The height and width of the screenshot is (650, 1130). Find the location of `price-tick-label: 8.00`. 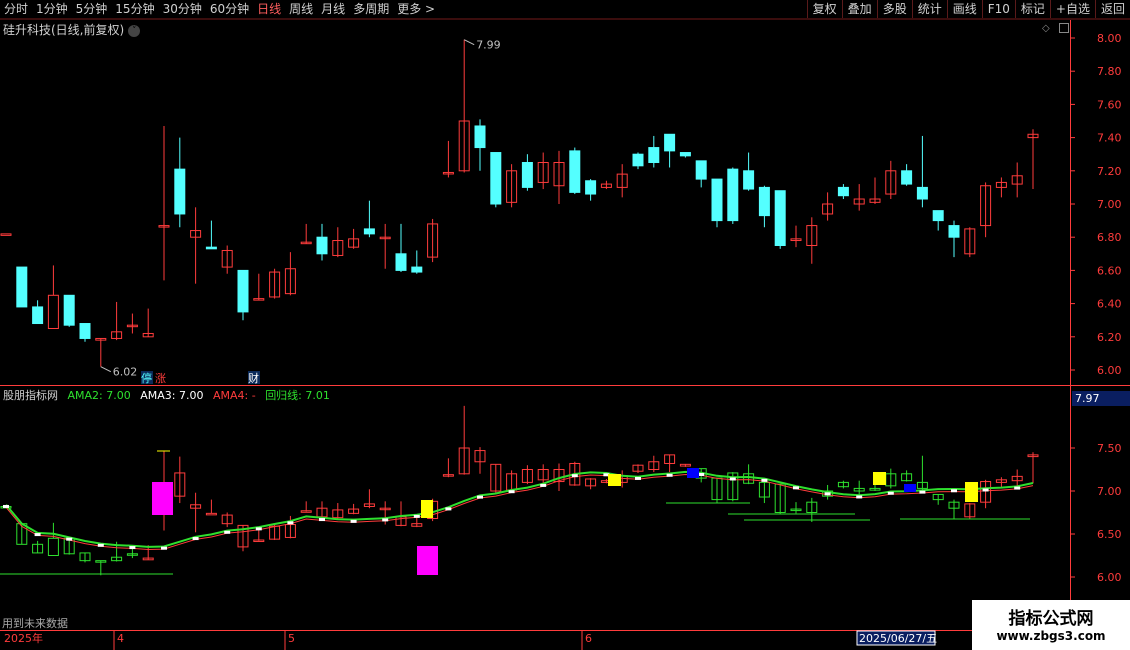

price-tick-label: 8.00 is located at coordinates (1109, 38).